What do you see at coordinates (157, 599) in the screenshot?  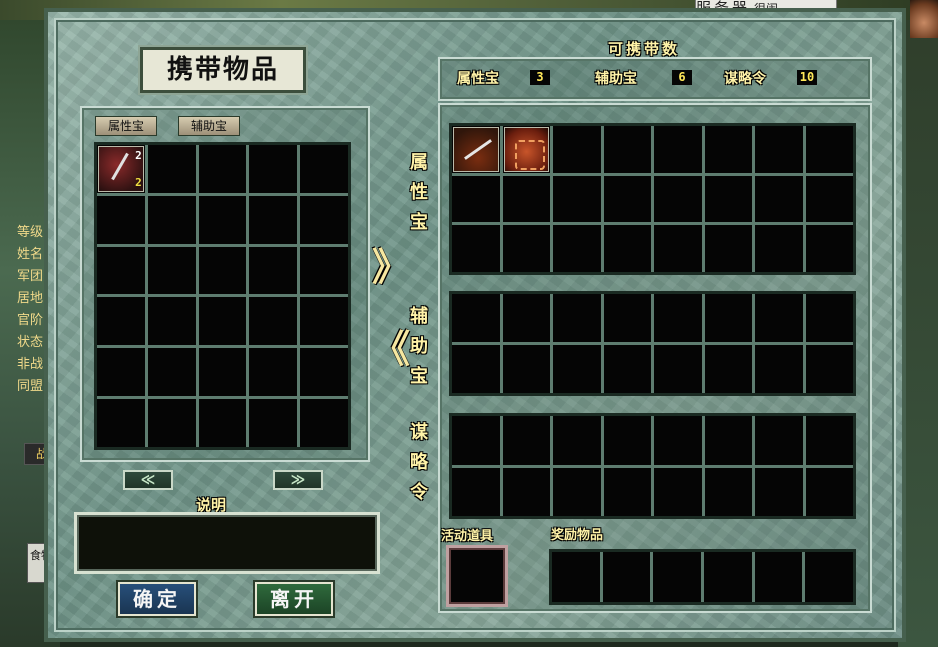 I see `confirm-button: 确定` at bounding box center [157, 599].